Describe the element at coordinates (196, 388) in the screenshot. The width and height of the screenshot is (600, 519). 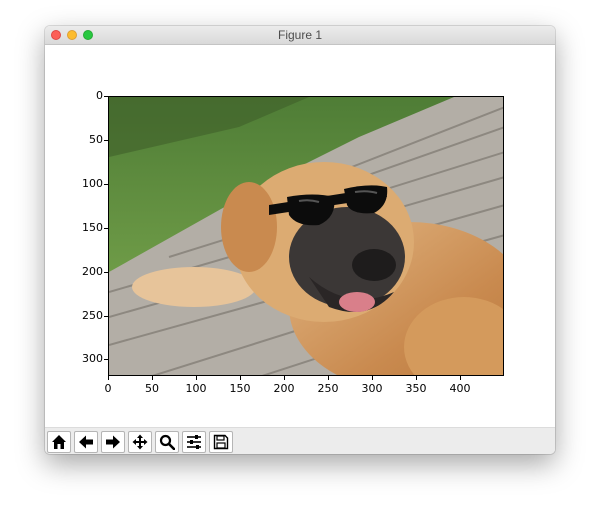
I see `x-tick-label: 100` at that location.